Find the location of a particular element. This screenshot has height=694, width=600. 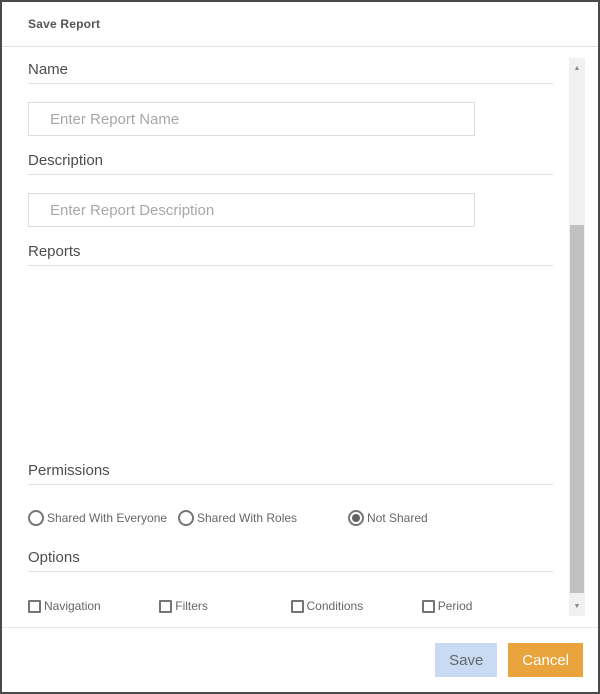

options-checkbox-group: Navigation Filters Conditions Period is located at coordinates (290, 606).